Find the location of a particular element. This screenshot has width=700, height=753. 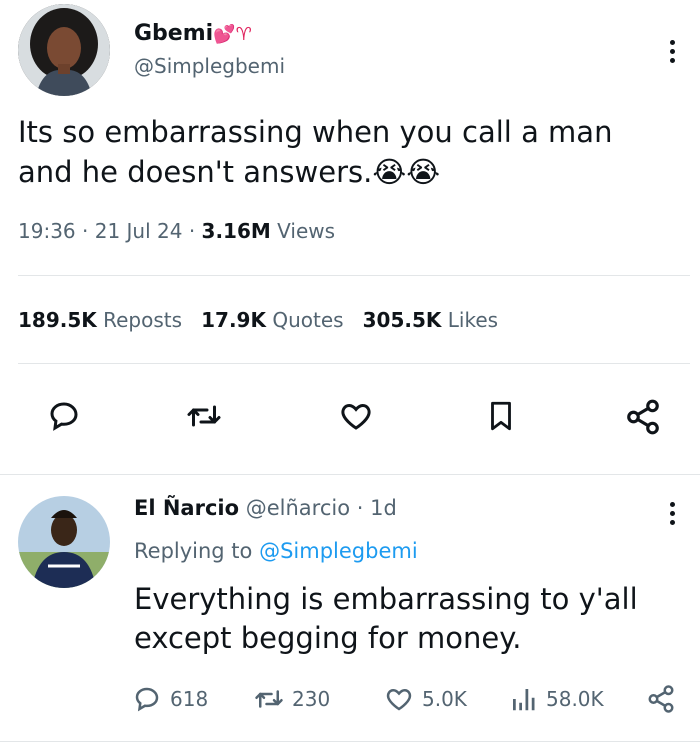

bookmark-icon is located at coordinates (501, 416).